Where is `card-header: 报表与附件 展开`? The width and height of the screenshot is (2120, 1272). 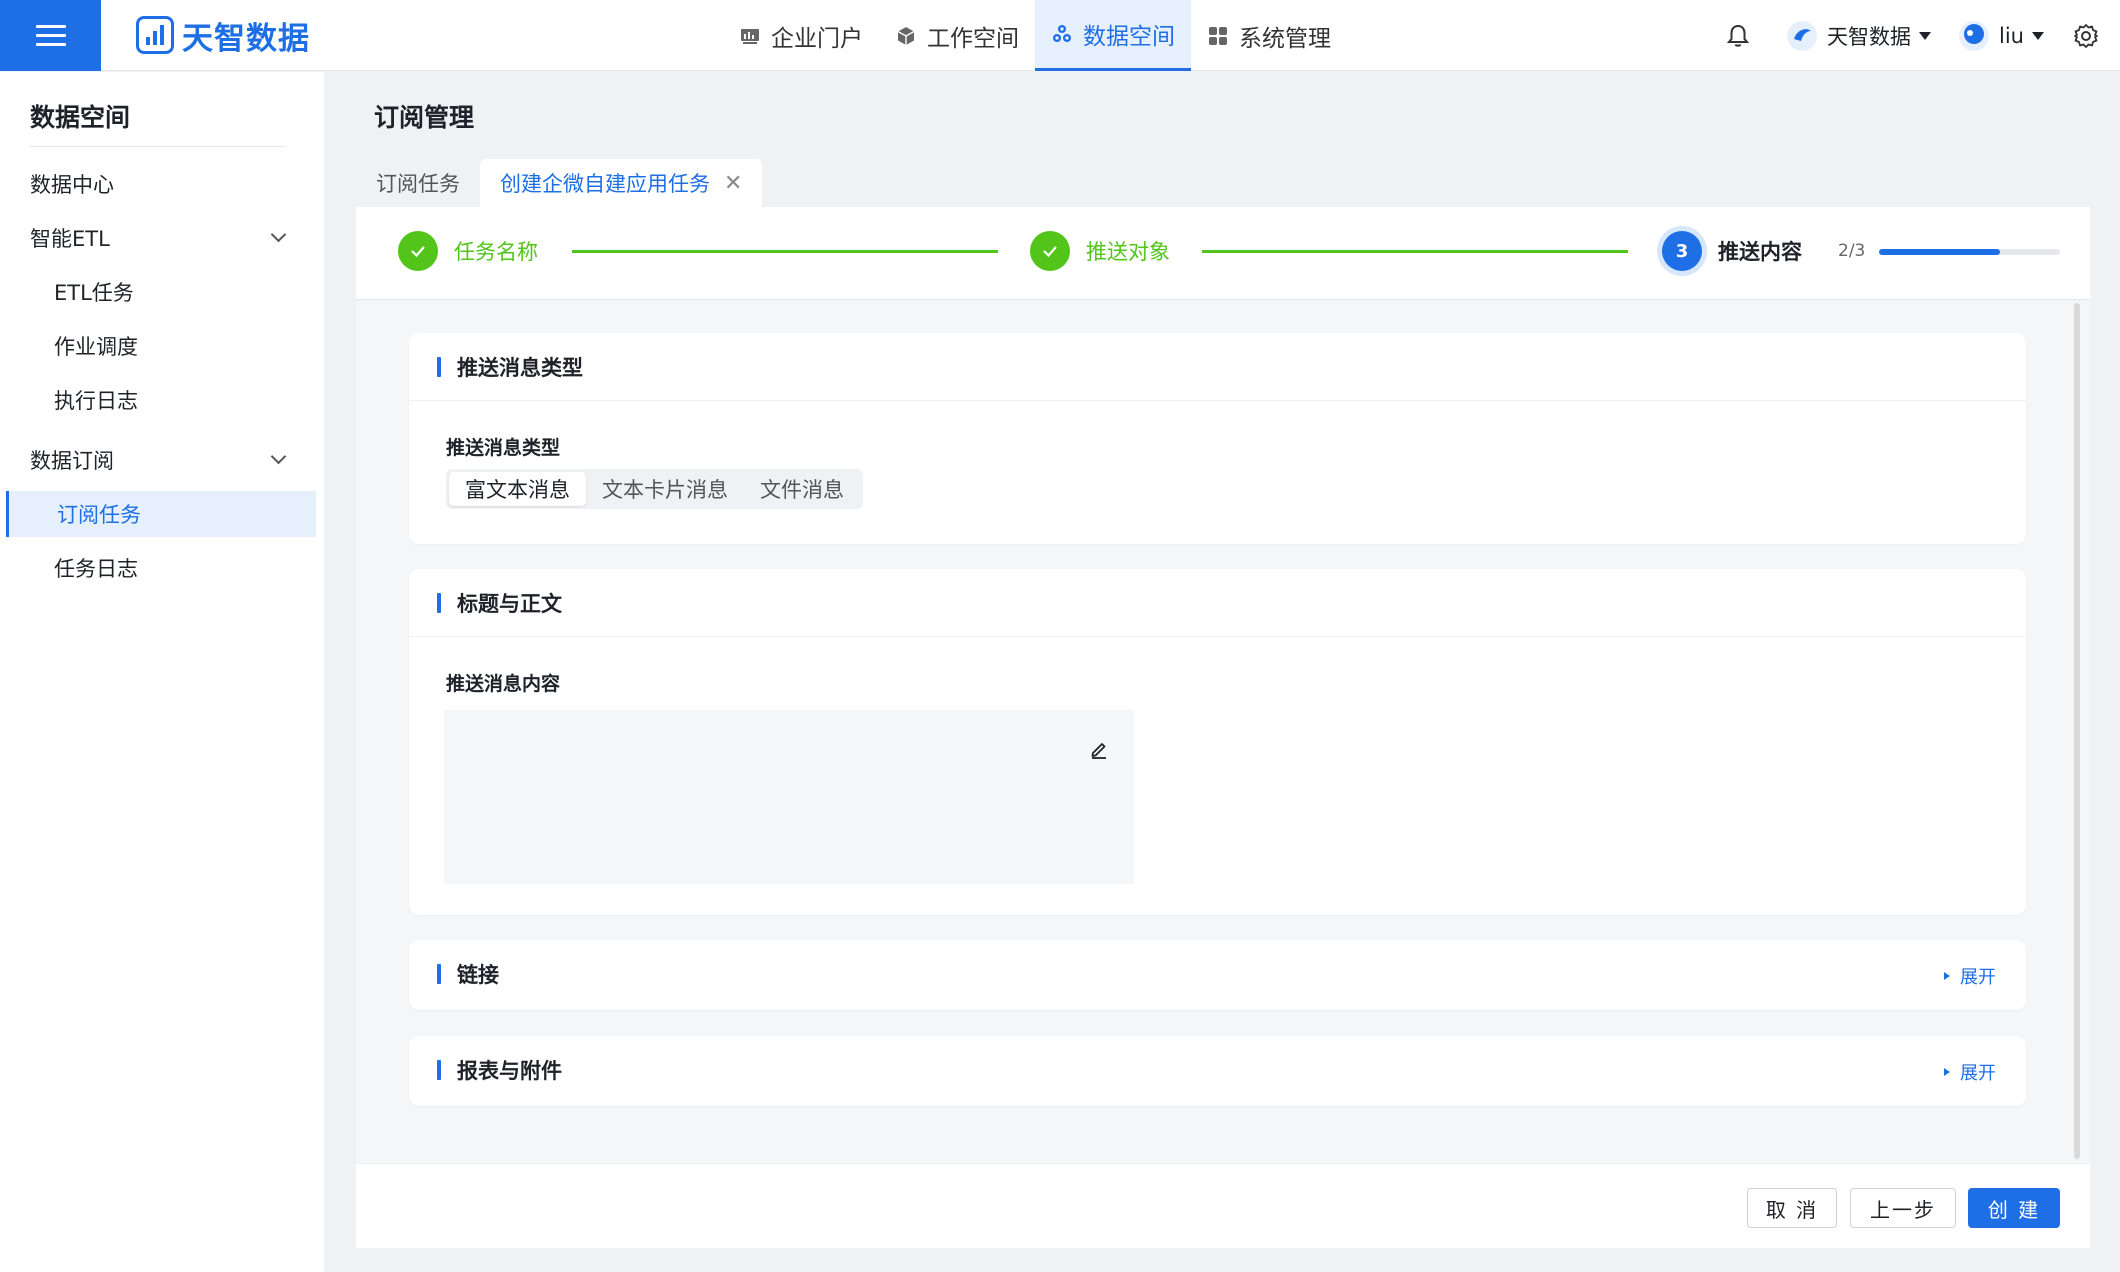
card-header: 报表与附件 展开 is located at coordinates (1217, 1070).